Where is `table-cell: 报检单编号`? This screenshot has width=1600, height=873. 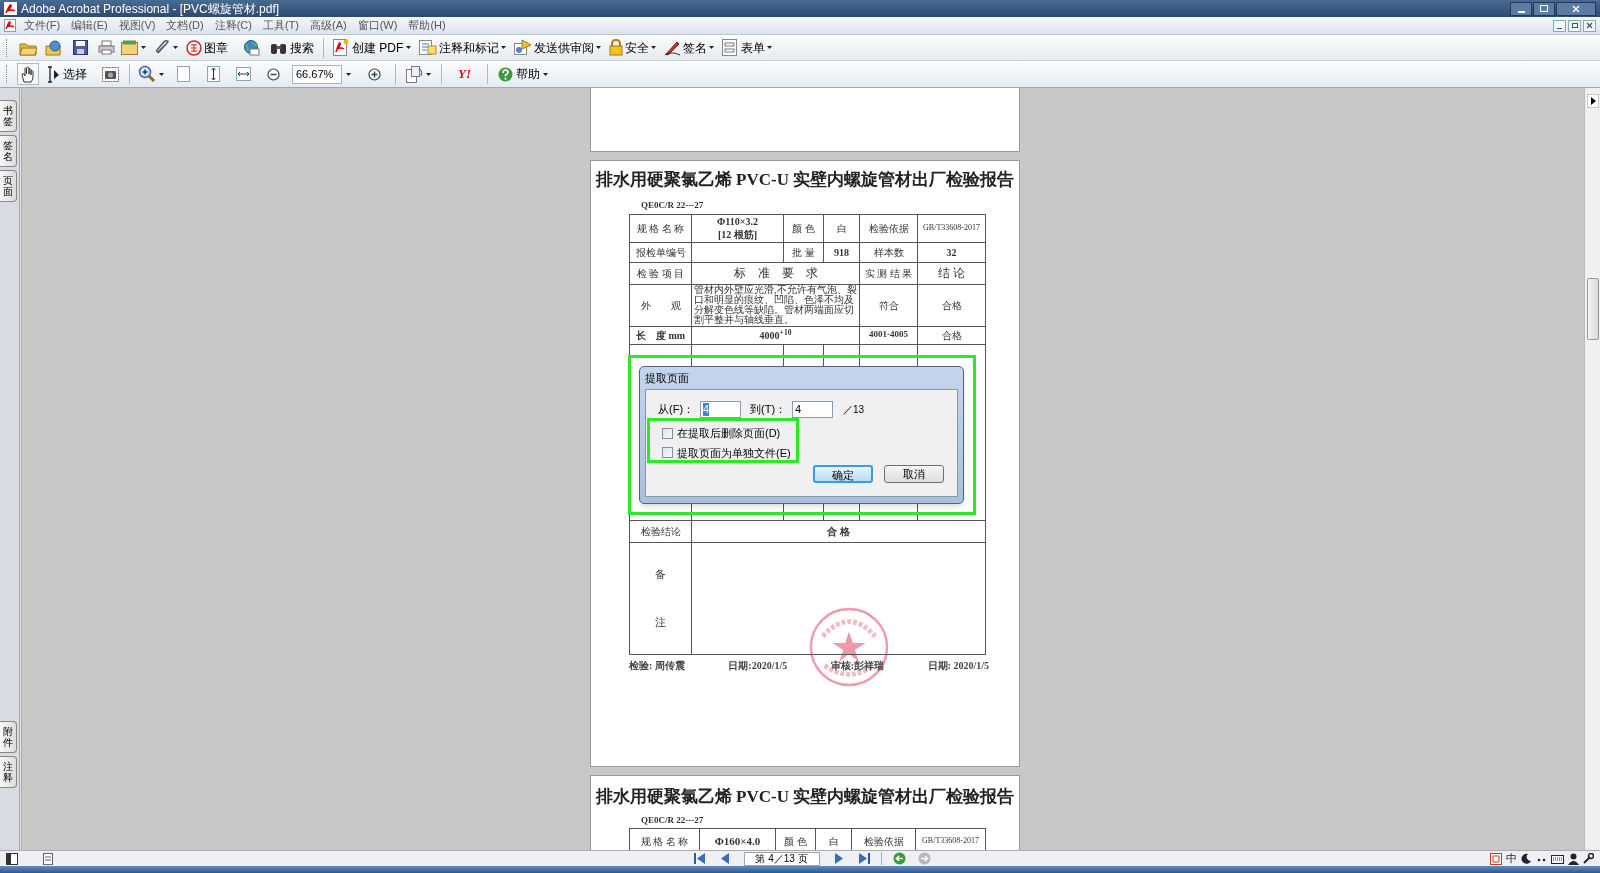 table-cell: 报检单编号 is located at coordinates (660, 252).